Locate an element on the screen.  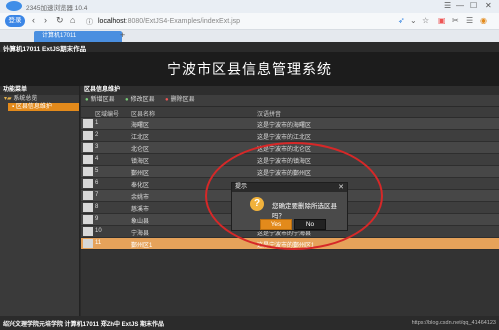
login-button: 登录 is located at coordinates (15, 21).